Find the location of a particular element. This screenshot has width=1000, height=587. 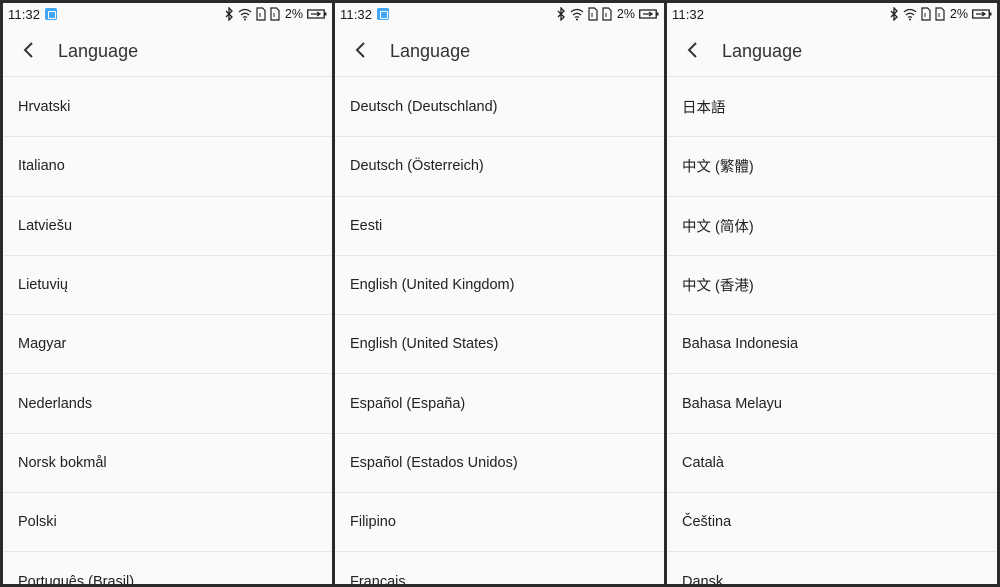

language-item: Deutsch (Österreich) is located at coordinates (499, 167).